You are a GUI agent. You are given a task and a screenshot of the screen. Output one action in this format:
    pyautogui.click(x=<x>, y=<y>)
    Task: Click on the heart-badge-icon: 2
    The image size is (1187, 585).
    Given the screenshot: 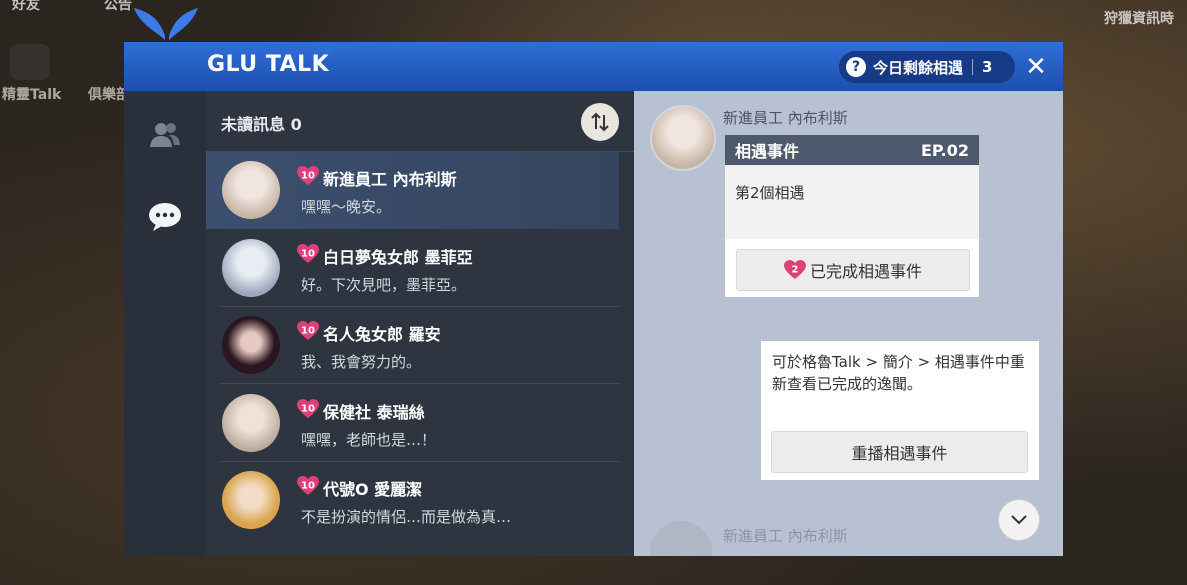 What is the action you would take?
    pyautogui.click(x=794, y=269)
    